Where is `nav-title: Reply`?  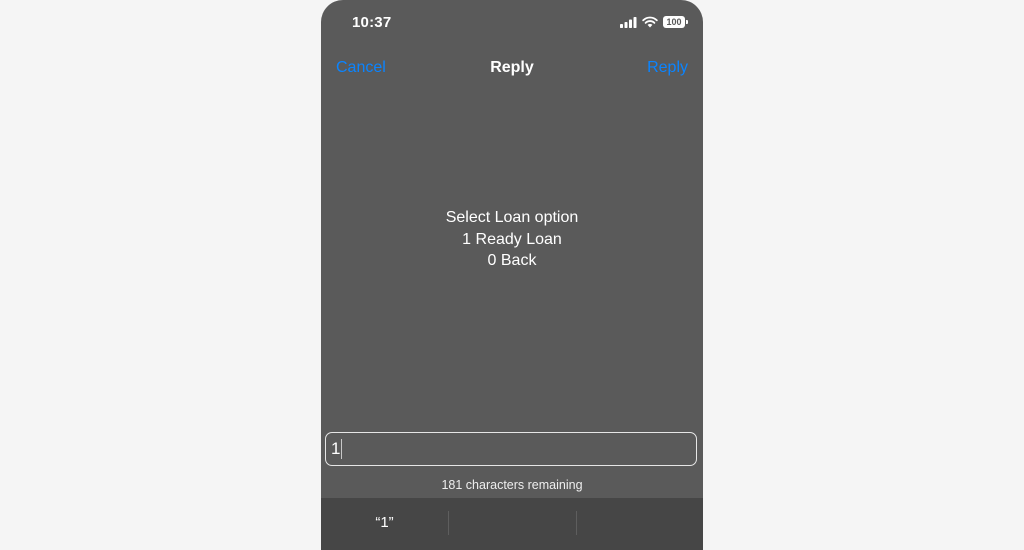
nav-title: Reply is located at coordinates (512, 67).